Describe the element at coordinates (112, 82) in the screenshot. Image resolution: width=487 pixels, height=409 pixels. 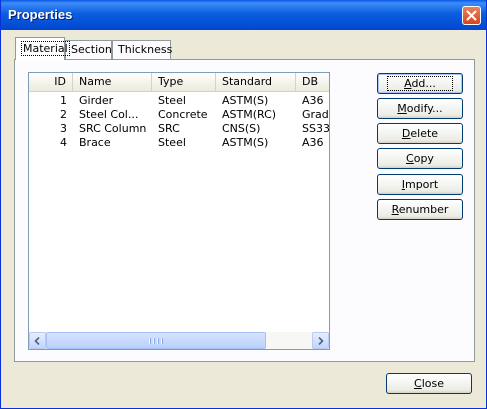
I see `column-header-name: Name` at that location.